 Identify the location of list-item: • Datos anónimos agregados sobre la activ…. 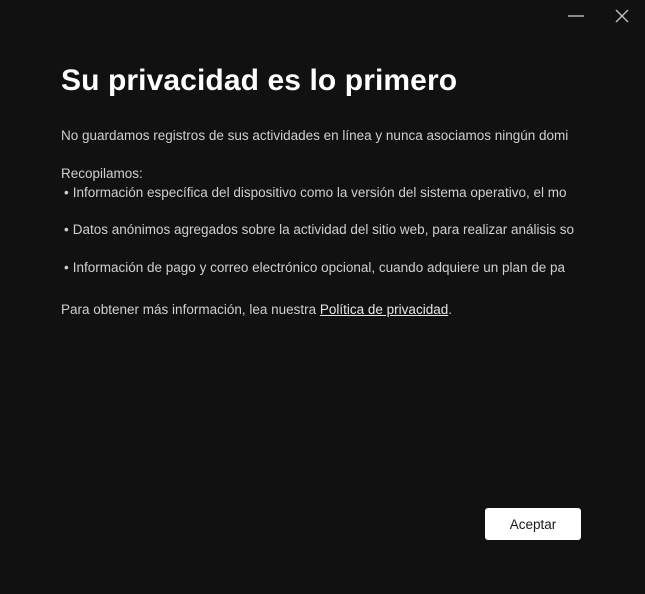
(319, 229).